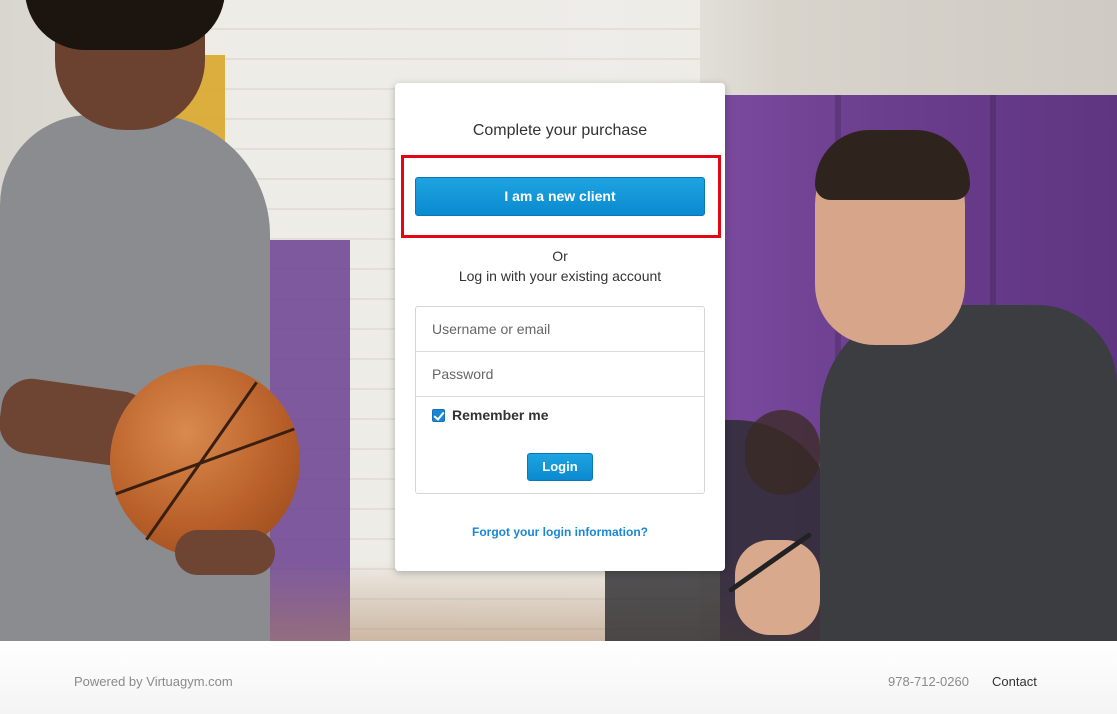 Image resolution: width=1117 pixels, height=714 pixels. What do you see at coordinates (500, 415) in the screenshot?
I see `remember-me-label: Remember me` at bounding box center [500, 415].